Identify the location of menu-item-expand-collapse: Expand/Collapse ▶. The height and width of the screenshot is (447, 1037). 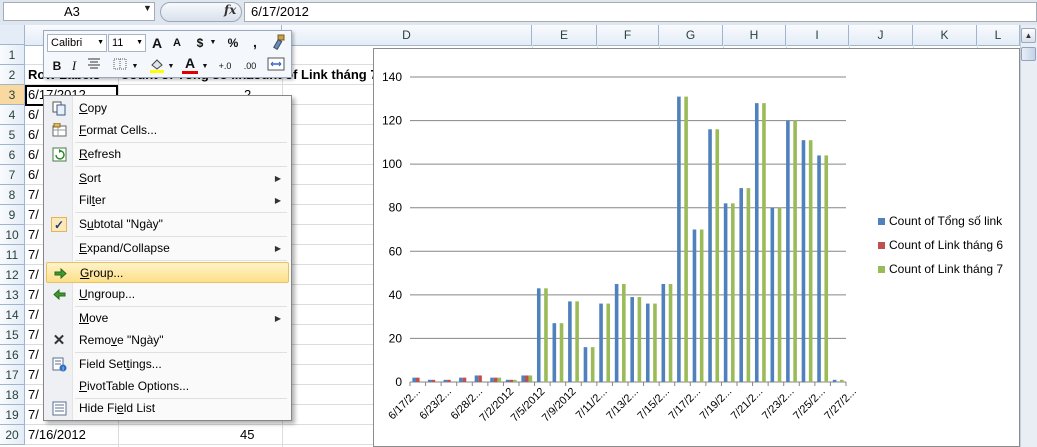
(167, 248).